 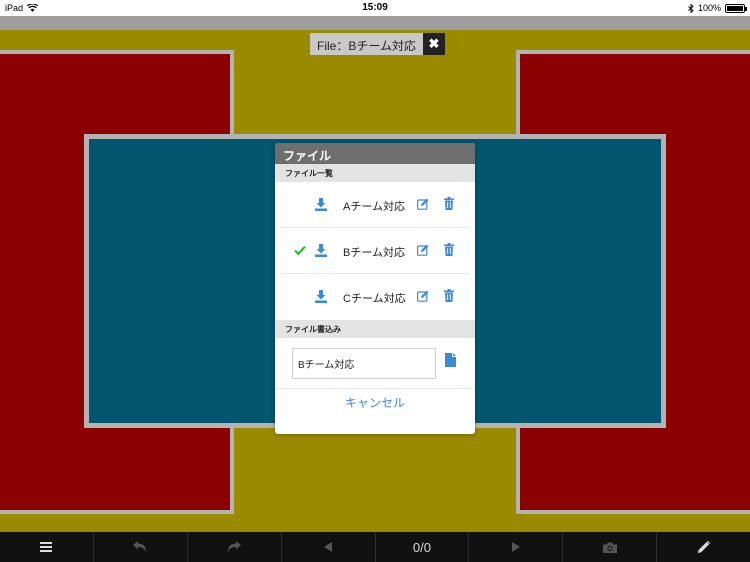 I want to click on battery-percent: 100%, so click(x=709, y=8).